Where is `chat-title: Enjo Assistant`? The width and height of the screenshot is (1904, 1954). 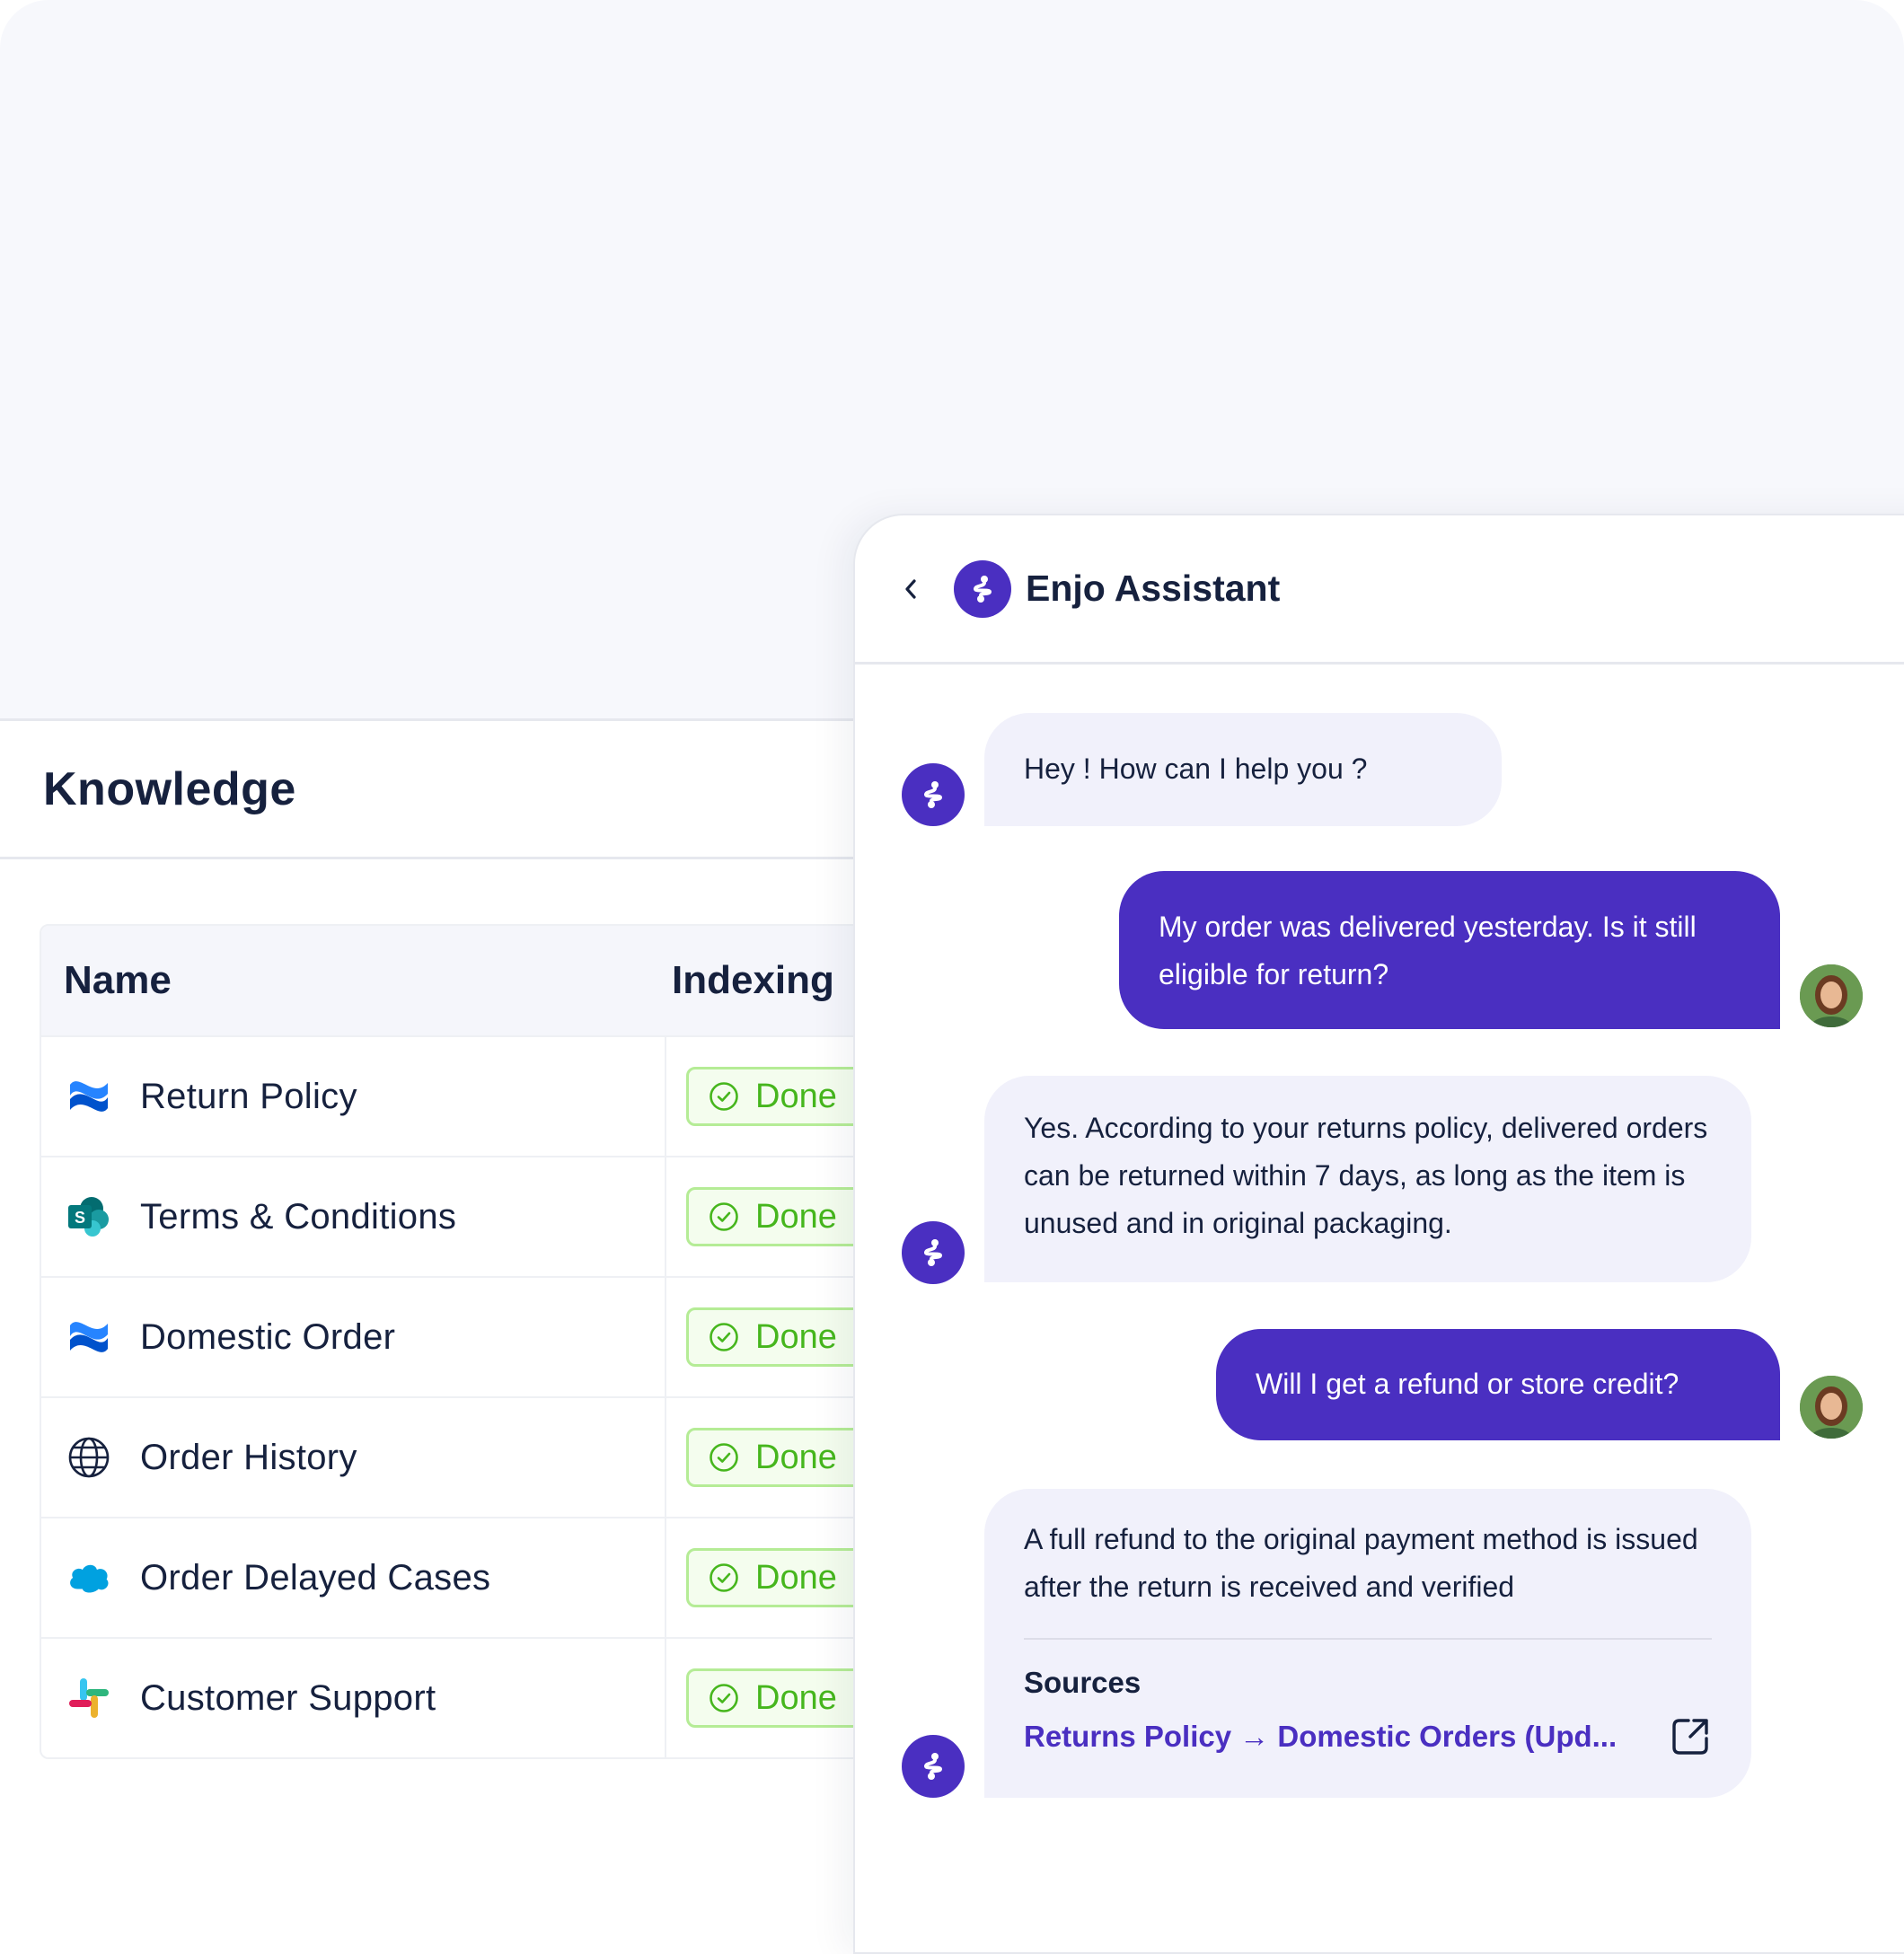
chat-title: Enjo Assistant is located at coordinates (1154, 588).